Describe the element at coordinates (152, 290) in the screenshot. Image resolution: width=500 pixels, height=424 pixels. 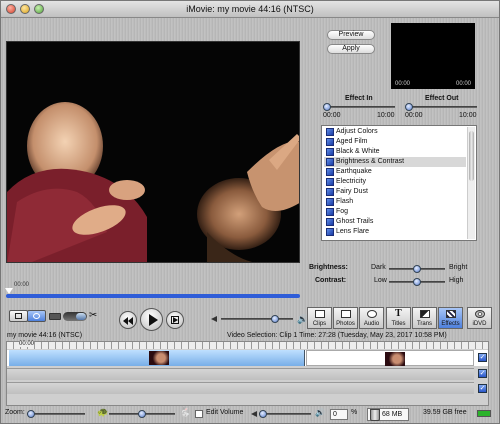
I see `playhead-scrubber: 00:00` at that location.